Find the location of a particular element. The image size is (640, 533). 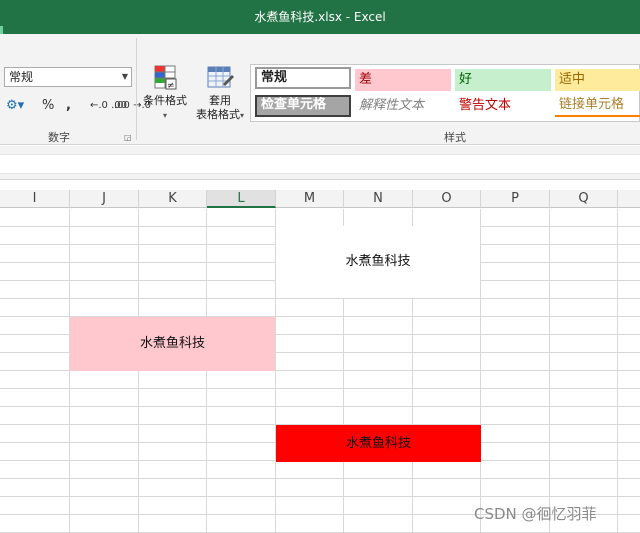

cell-style-bad: 差 is located at coordinates (403, 80).